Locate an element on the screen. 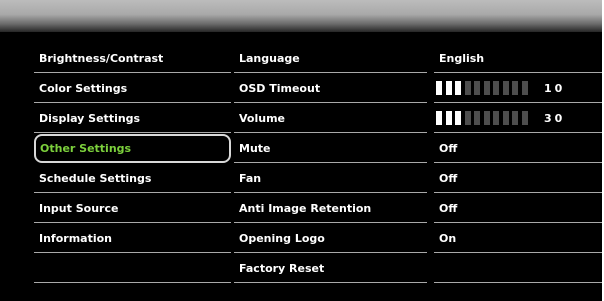 This screenshot has height=301, width=604. value-opening-logo: On is located at coordinates (518, 238).